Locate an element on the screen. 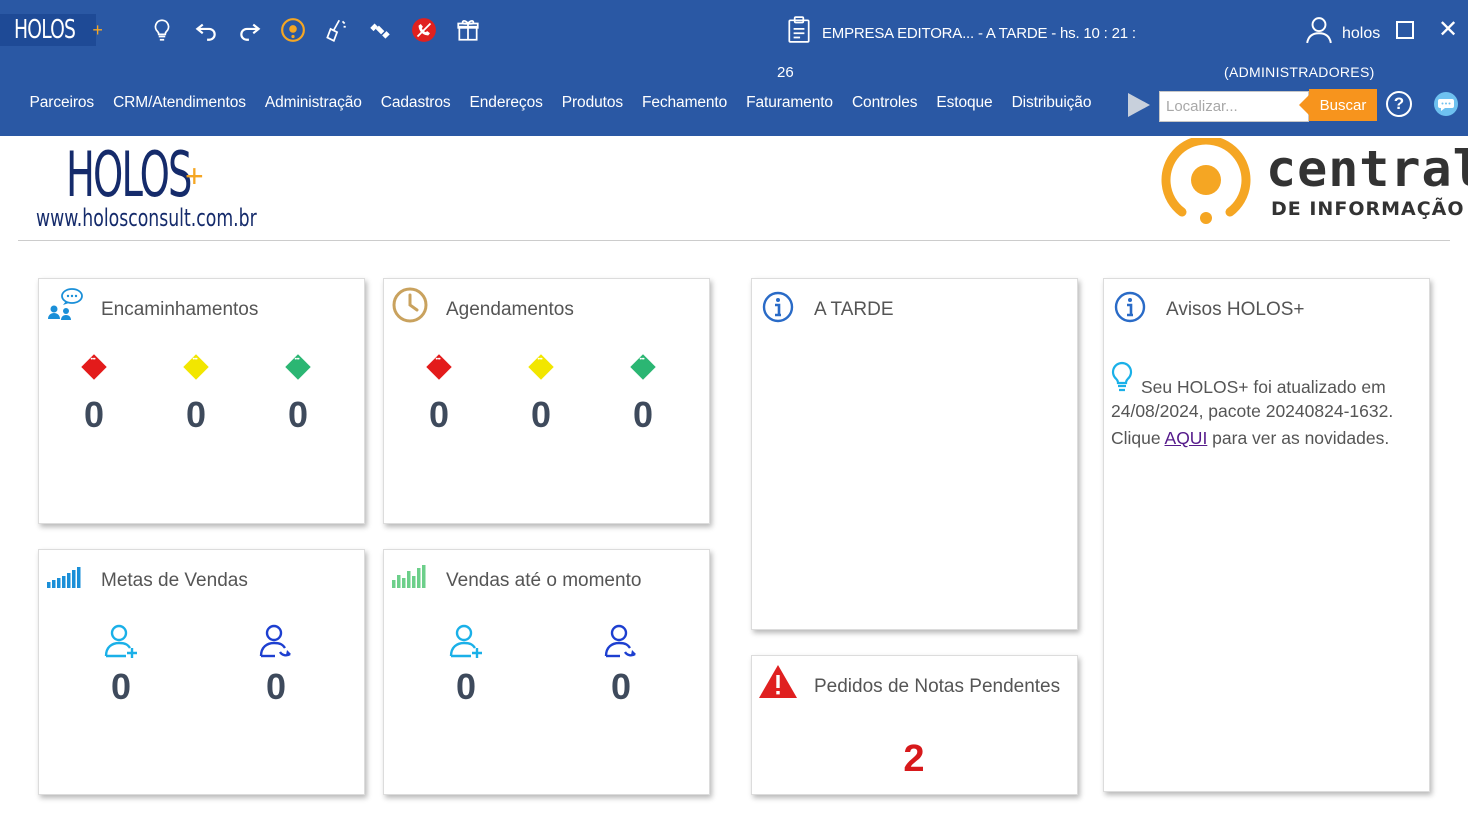  central-info-logo-icon is located at coordinates (1206, 181).